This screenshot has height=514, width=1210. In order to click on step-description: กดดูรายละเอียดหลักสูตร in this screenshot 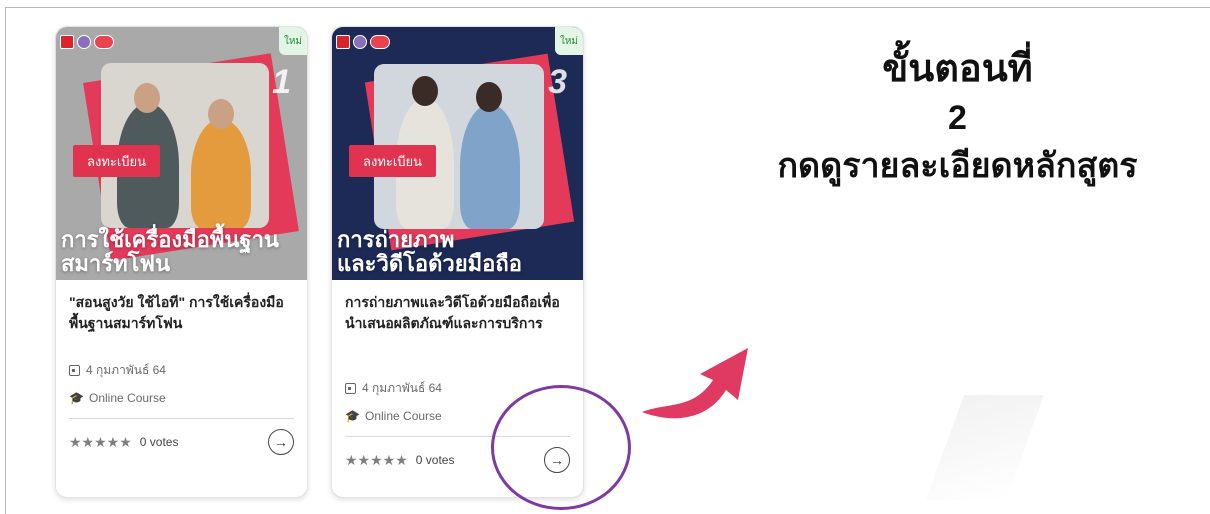, I will do `click(957, 166)`.